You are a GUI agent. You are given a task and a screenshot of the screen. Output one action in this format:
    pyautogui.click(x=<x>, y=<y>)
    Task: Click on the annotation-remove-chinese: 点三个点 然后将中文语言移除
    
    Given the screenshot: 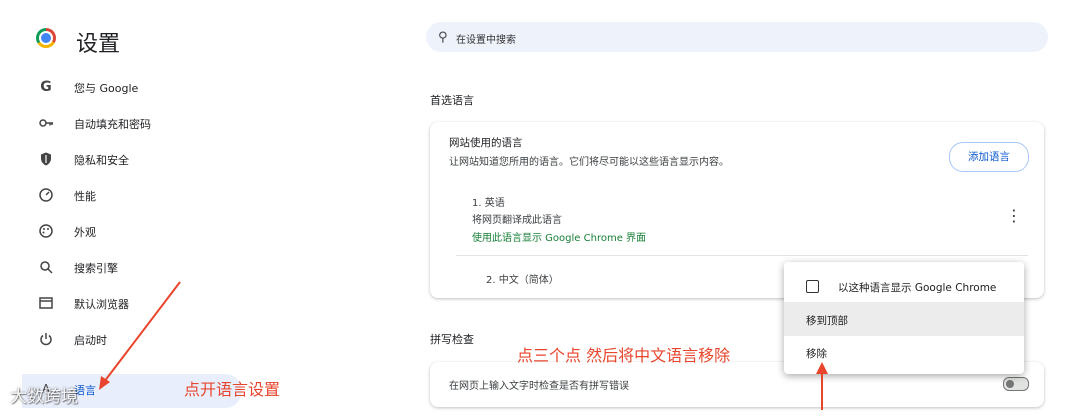 What is the action you would take?
    pyautogui.click(x=624, y=355)
    